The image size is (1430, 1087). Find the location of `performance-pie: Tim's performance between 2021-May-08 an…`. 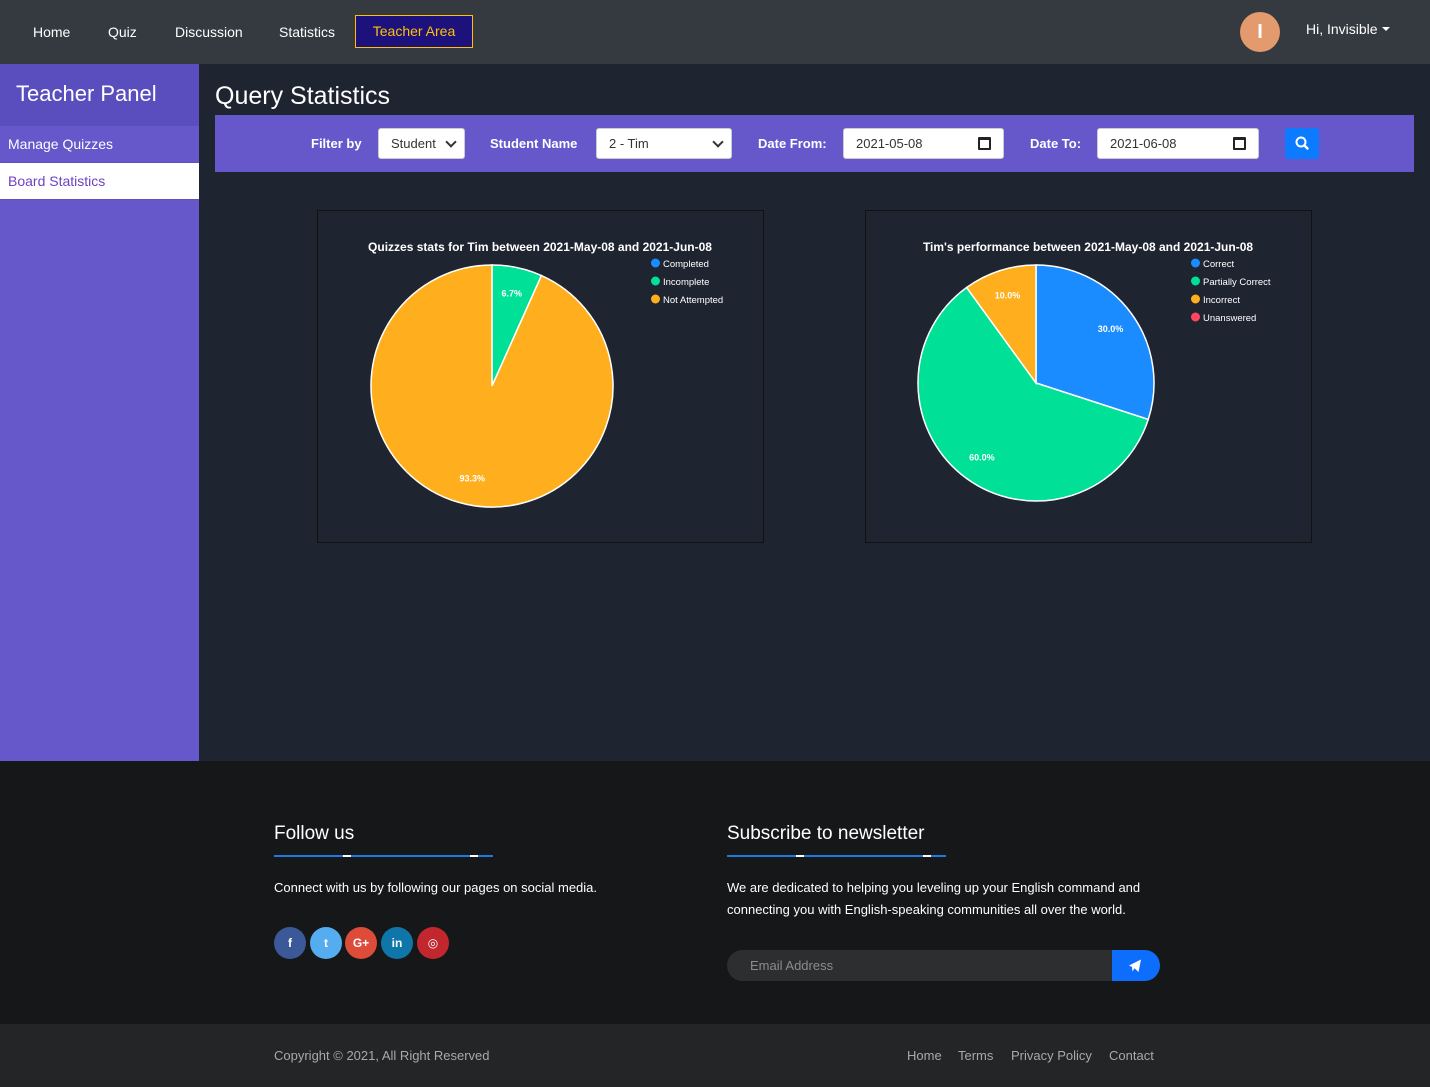

performance-pie: Tim's performance between 2021-May-08 an… is located at coordinates (1094, 371).